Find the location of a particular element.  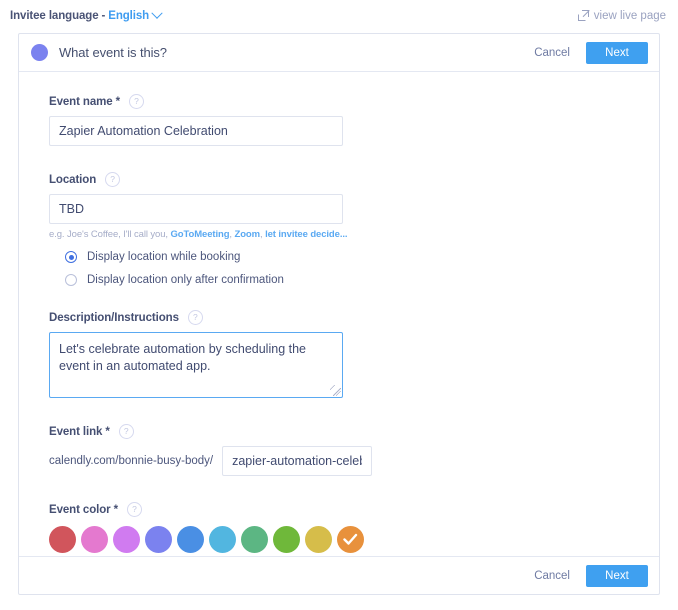

radio-display-after-confirmation: Display location only after confirmation is located at coordinates (347, 280).